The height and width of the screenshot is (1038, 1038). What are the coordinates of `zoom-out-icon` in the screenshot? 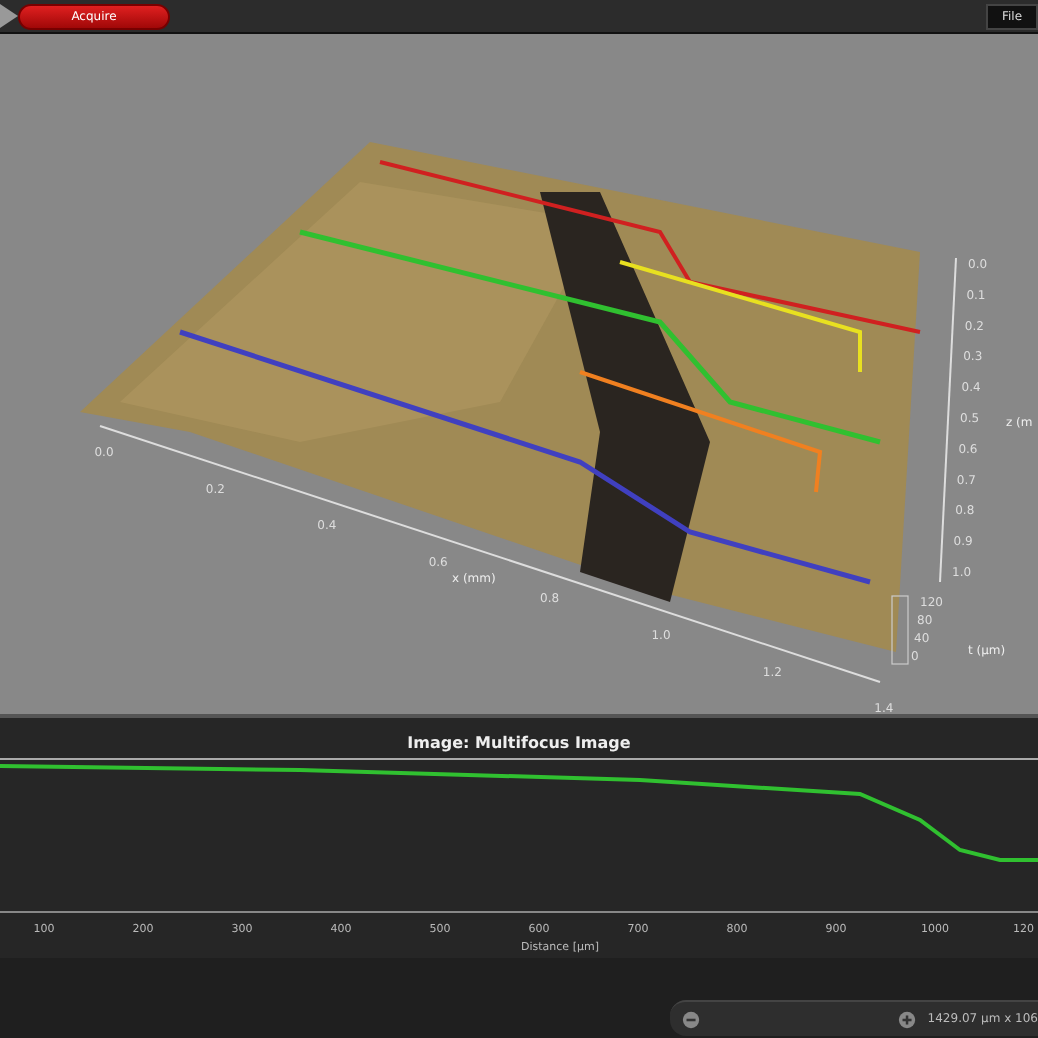 It's located at (691, 1019).